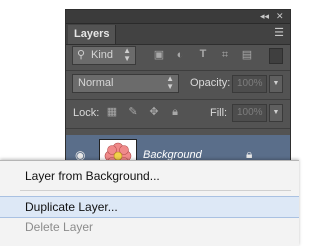  Describe the element at coordinates (249, 84) in the screenshot. I see `opacity-field: 100%` at that location.